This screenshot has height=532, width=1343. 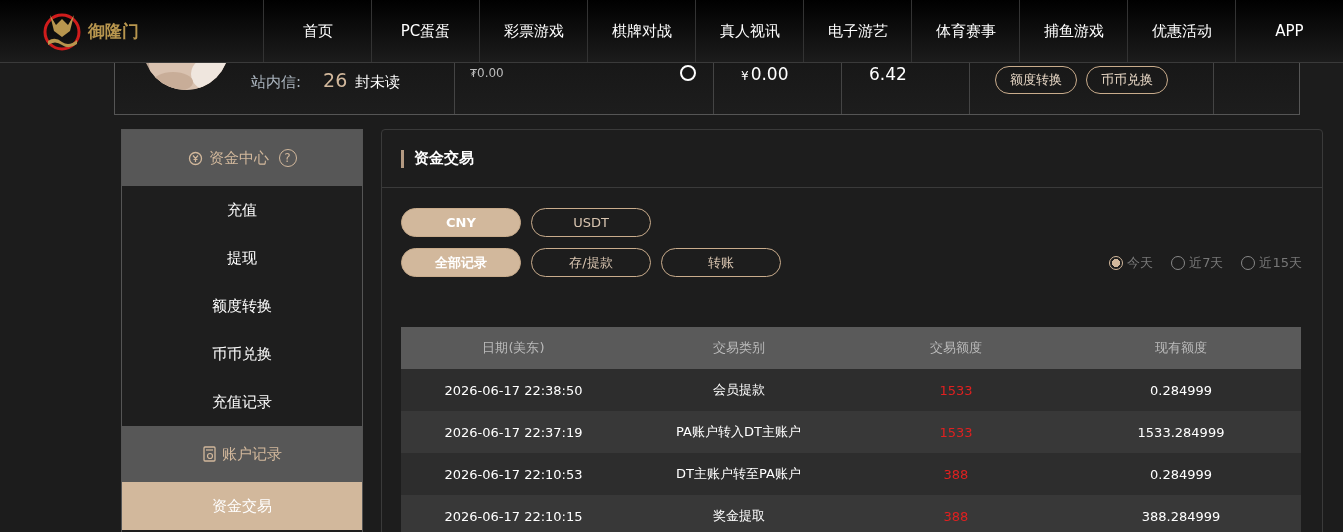 I want to click on sidebar-item: 提现, so click(x=242, y=258).